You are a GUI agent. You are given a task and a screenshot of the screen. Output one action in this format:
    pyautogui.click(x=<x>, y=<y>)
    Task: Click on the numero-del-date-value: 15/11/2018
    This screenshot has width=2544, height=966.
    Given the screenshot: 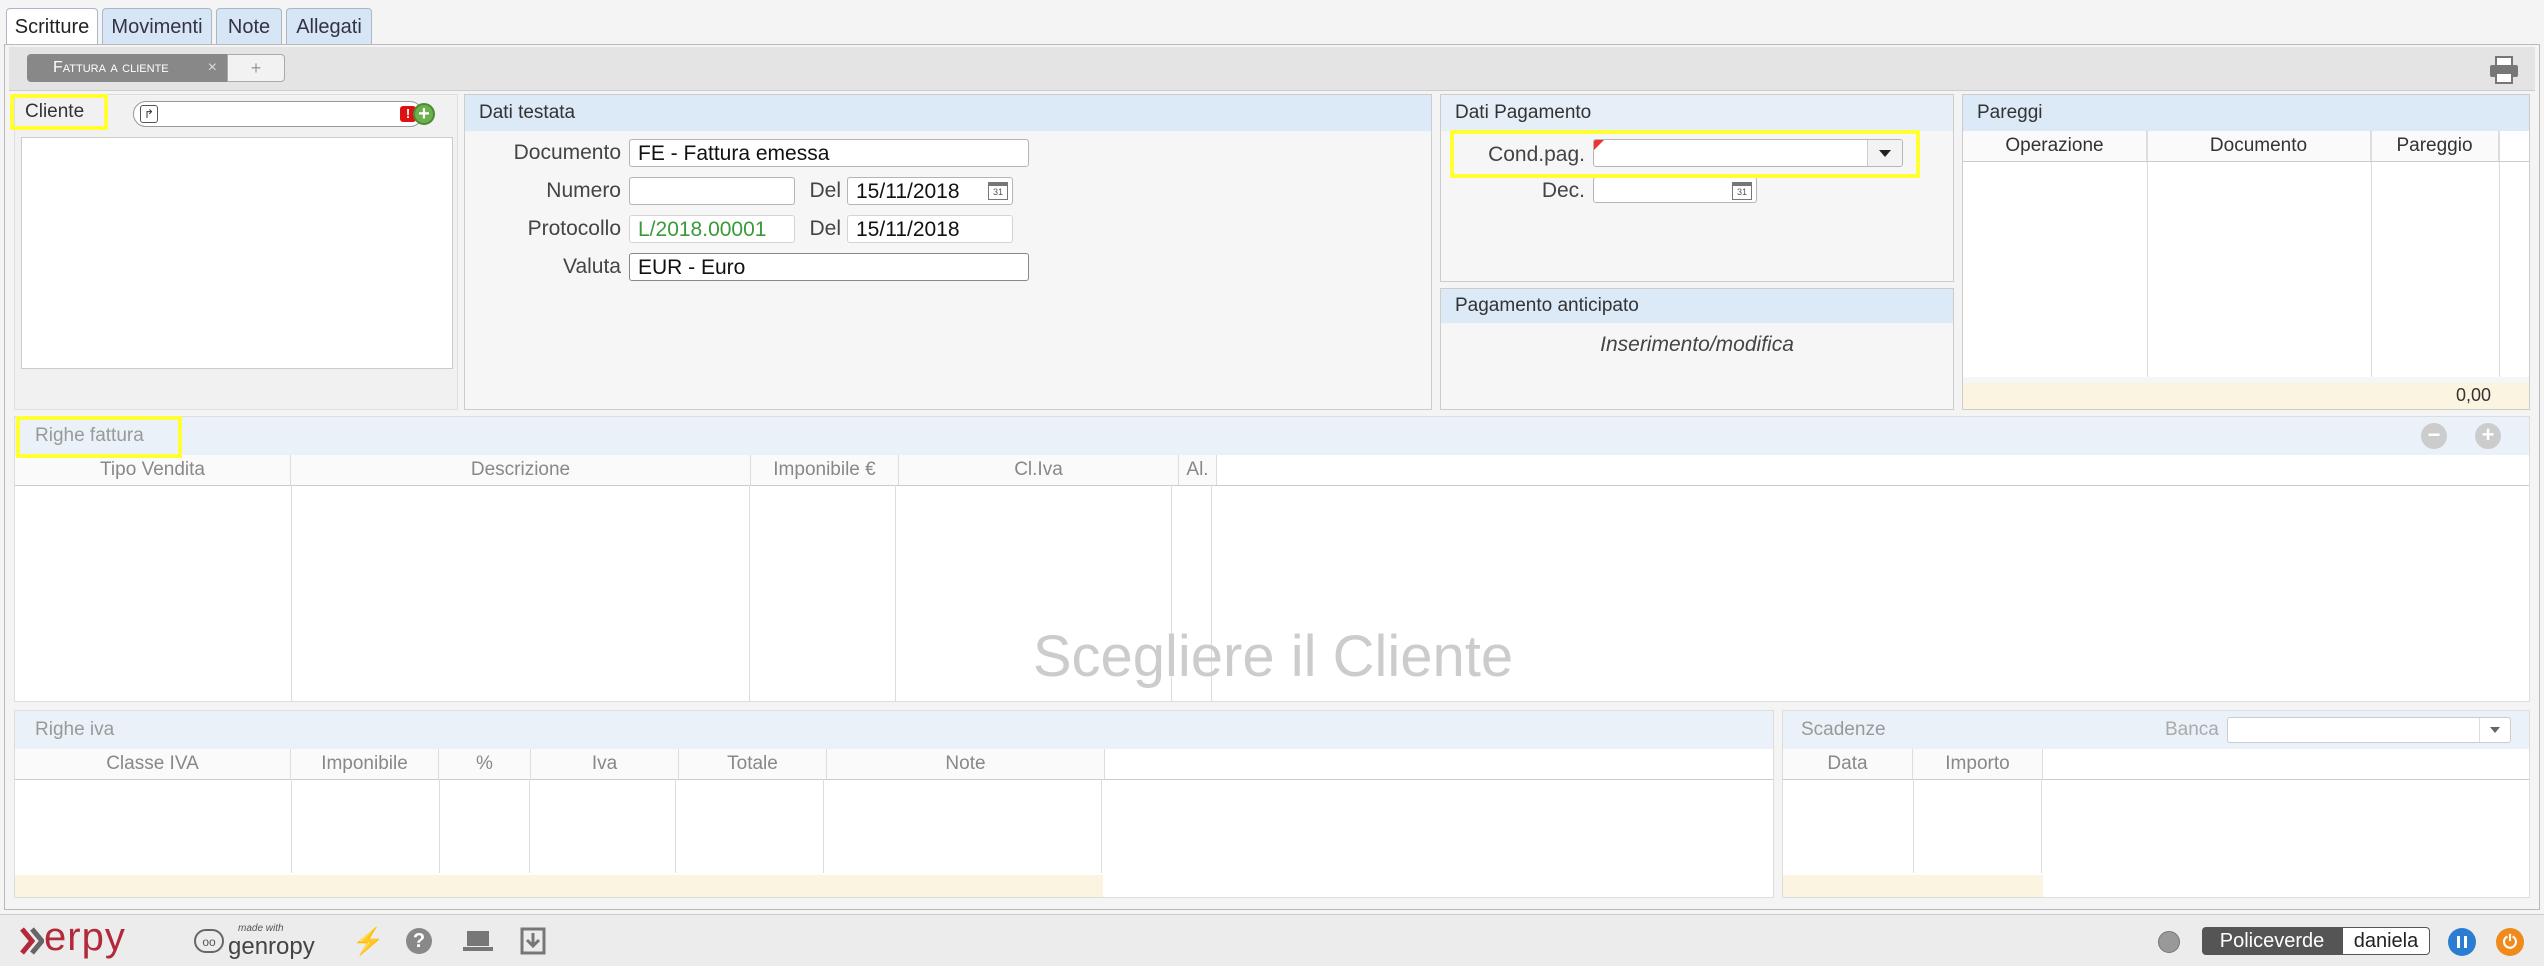 What is the action you would take?
    pyautogui.click(x=908, y=191)
    